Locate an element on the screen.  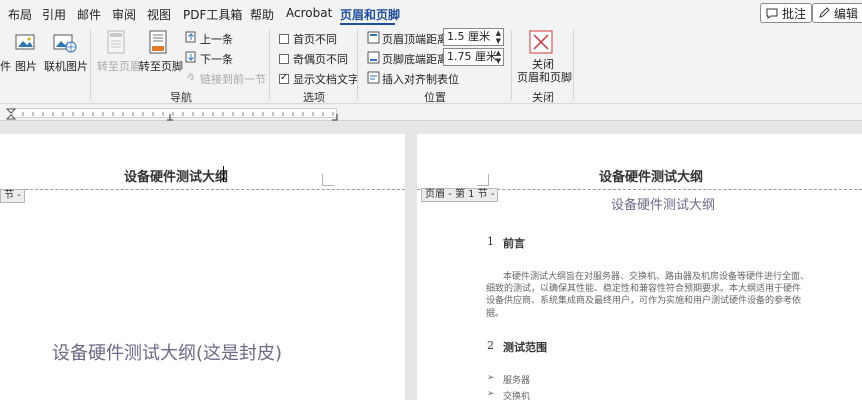
header-top-label: 页眉顶端距离: is located at coordinates (417, 39).